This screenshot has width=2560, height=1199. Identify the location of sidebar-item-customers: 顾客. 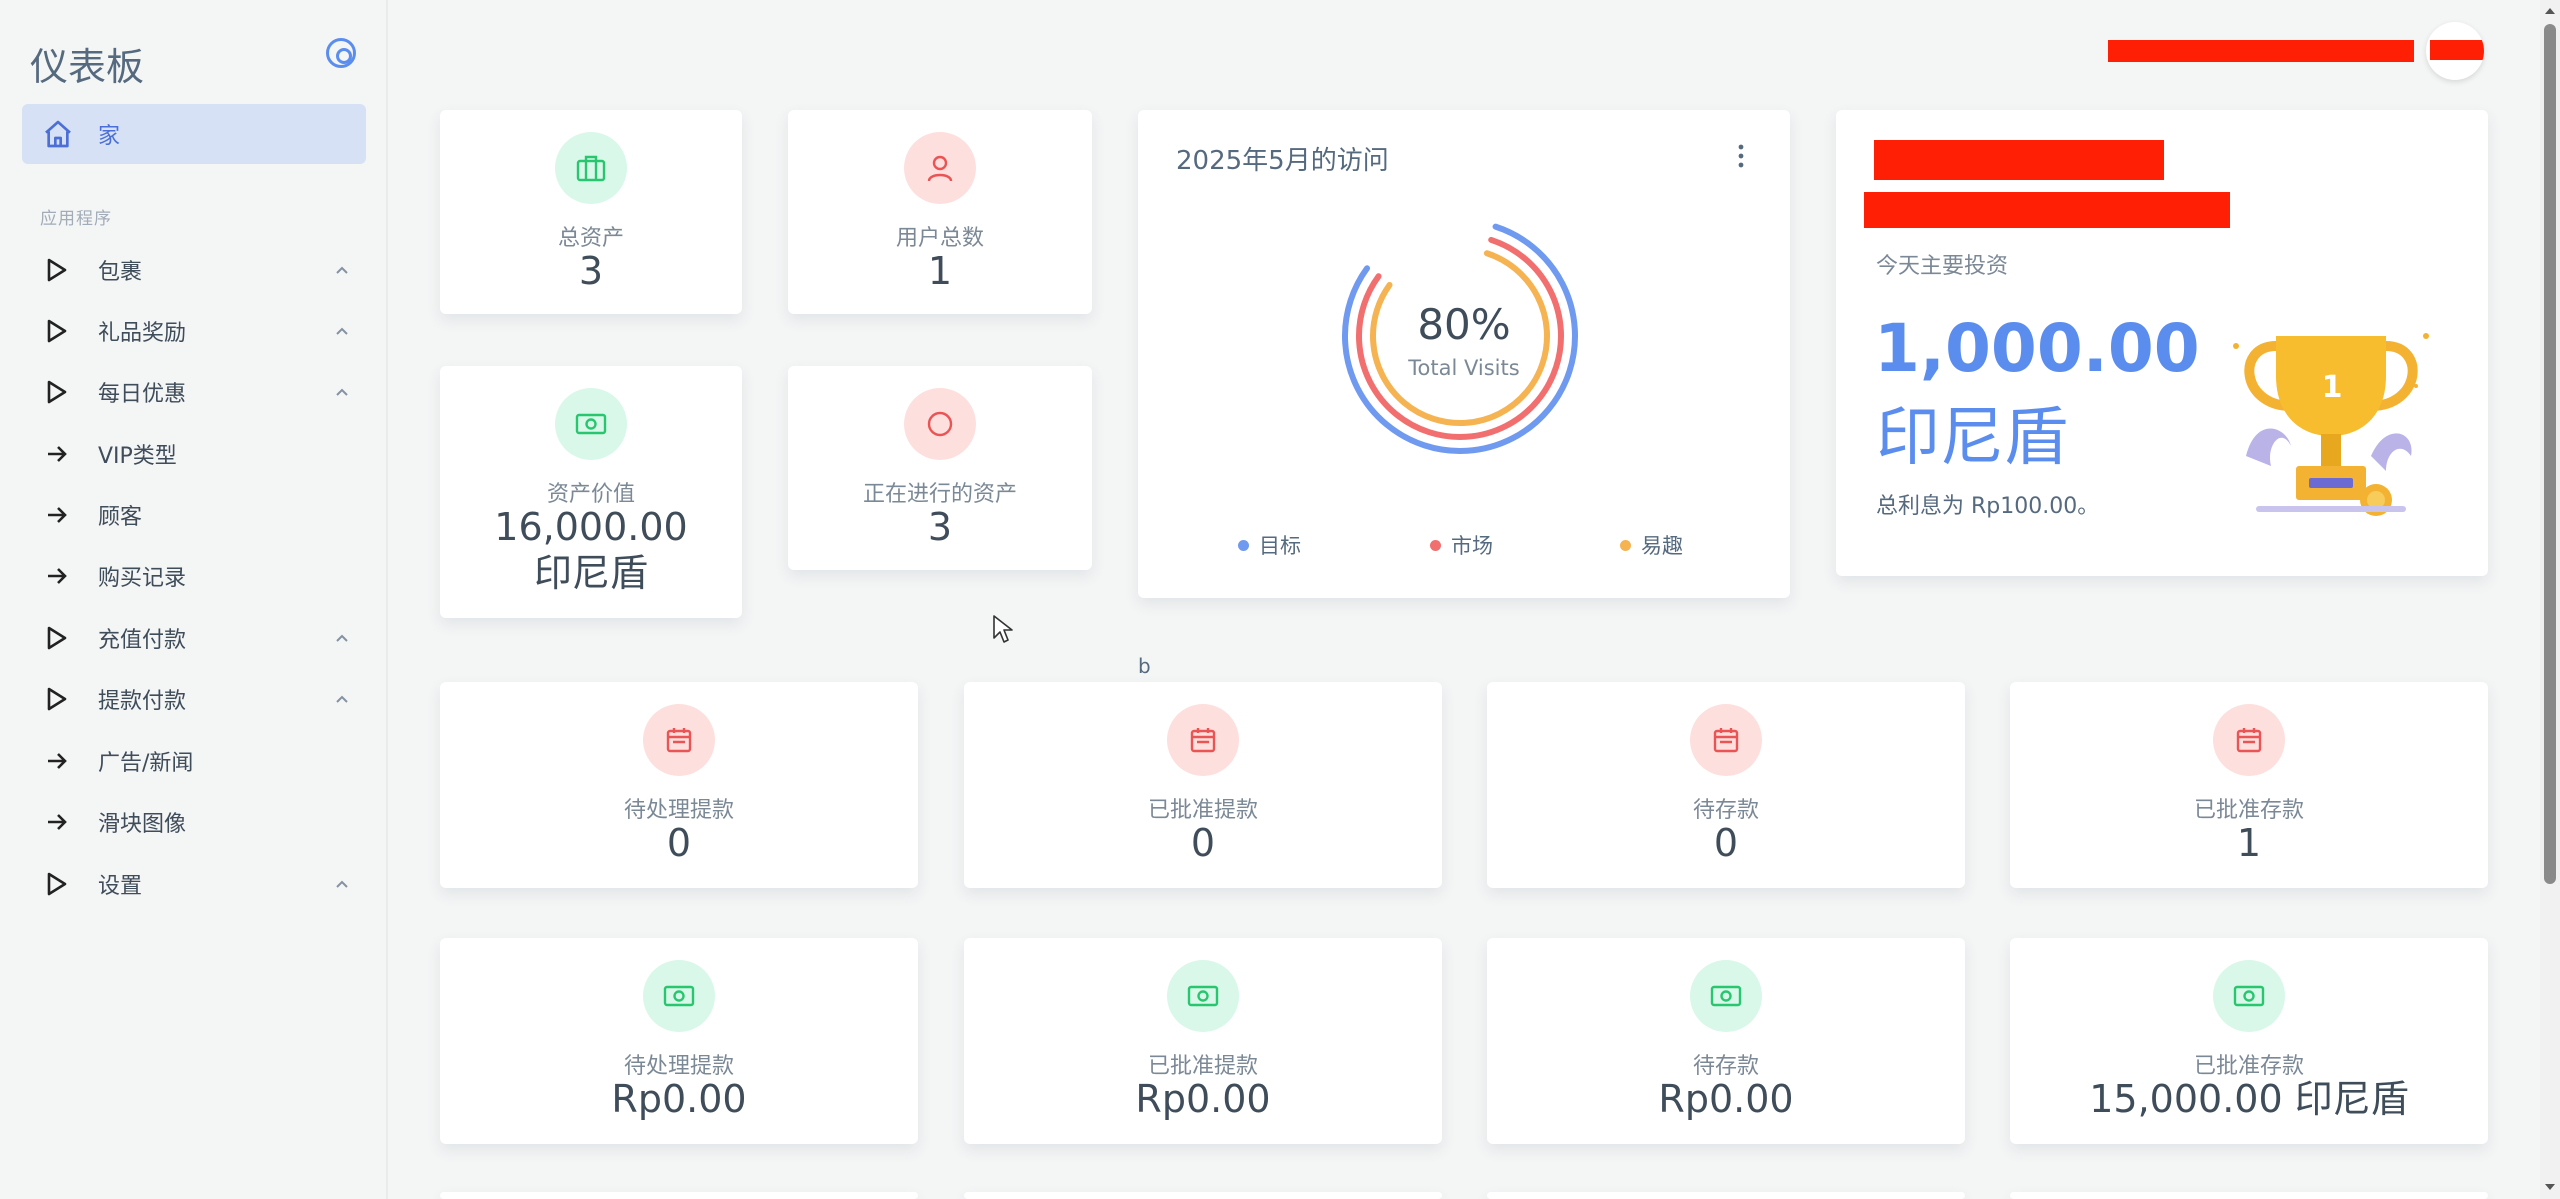
(200, 515).